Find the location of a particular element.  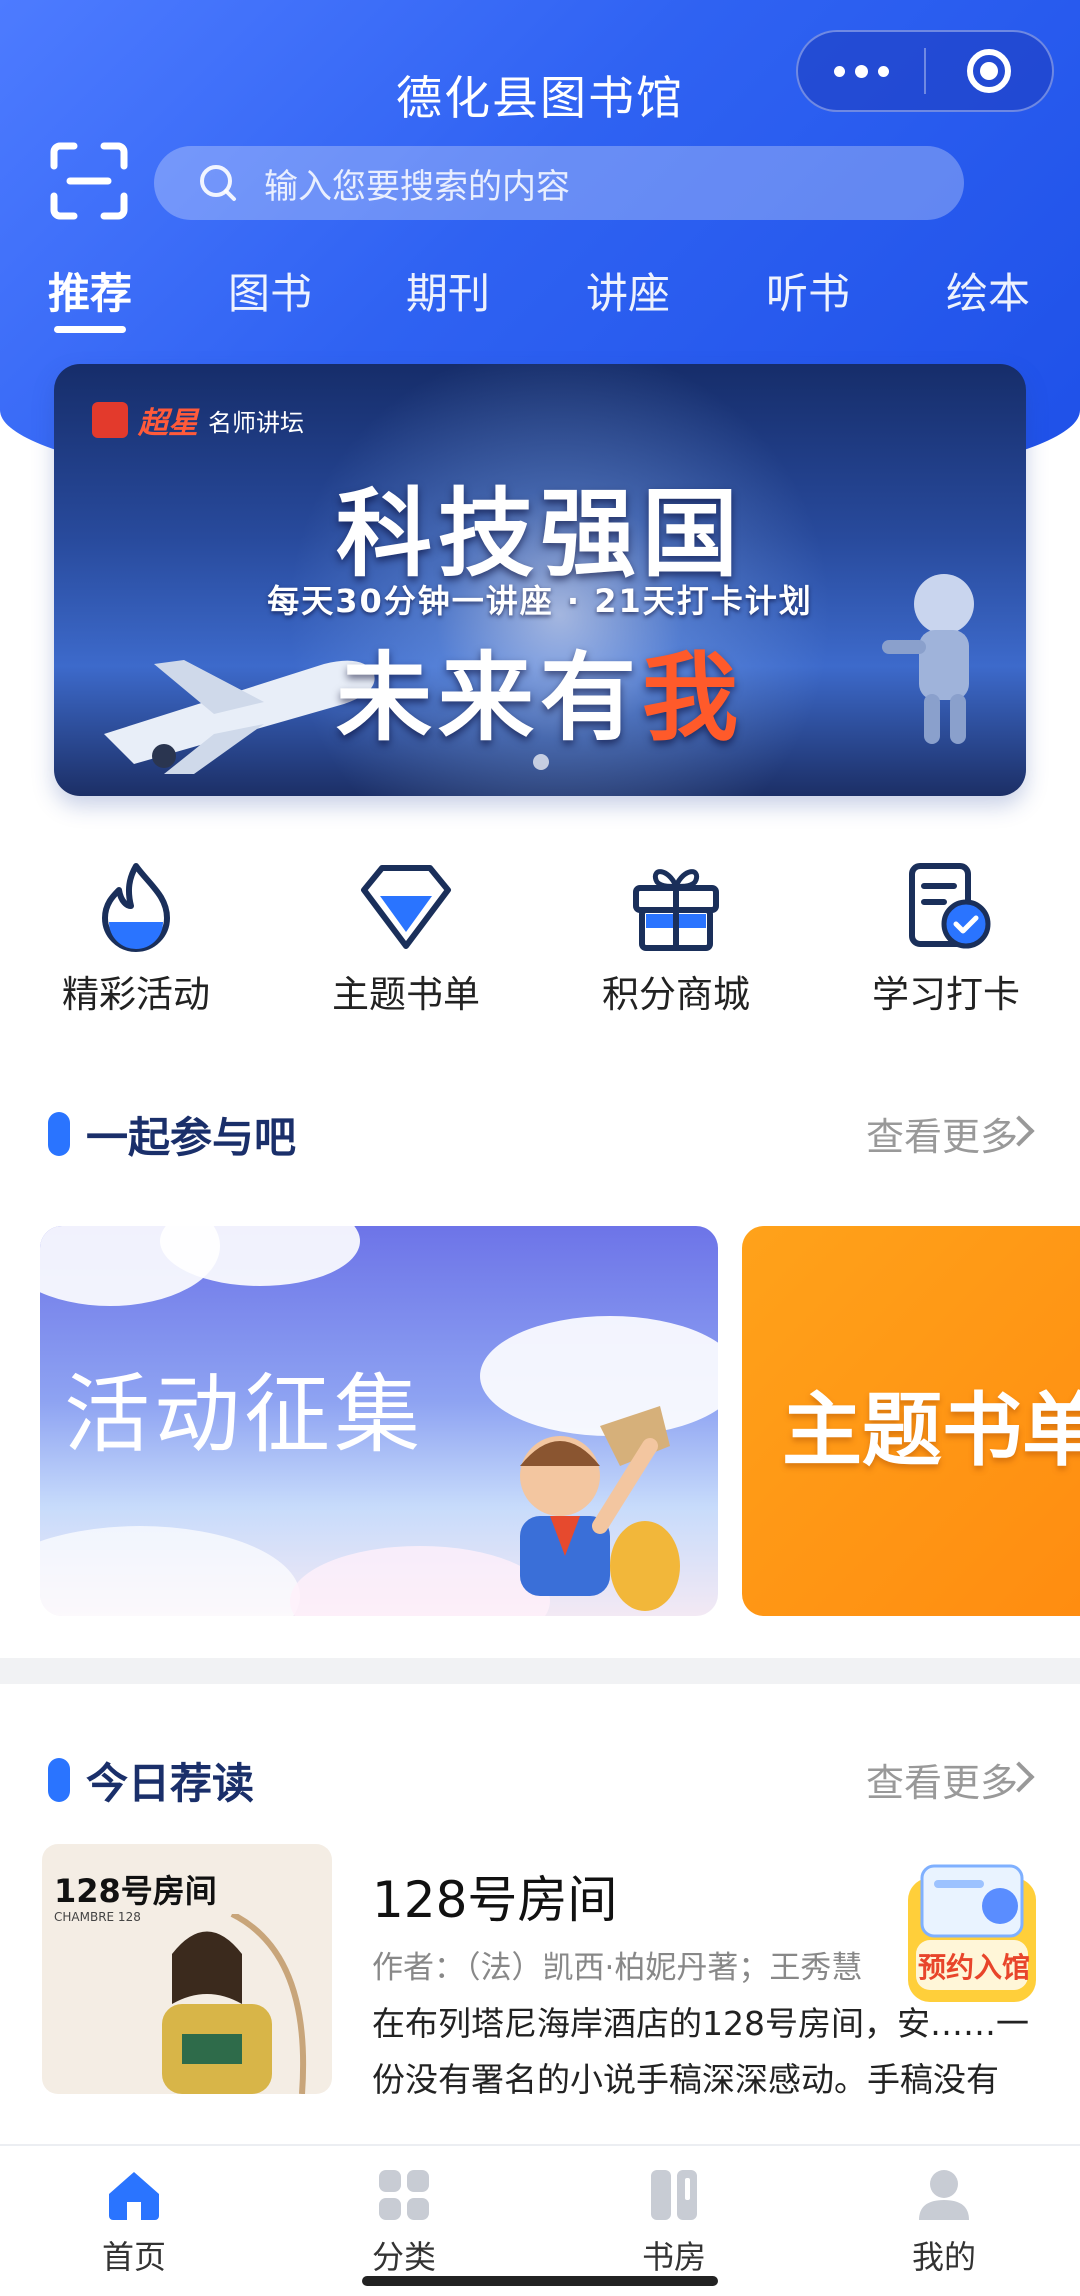

bottom-navigation: 首页 分类 书房 我的 is located at coordinates (540, 2220).